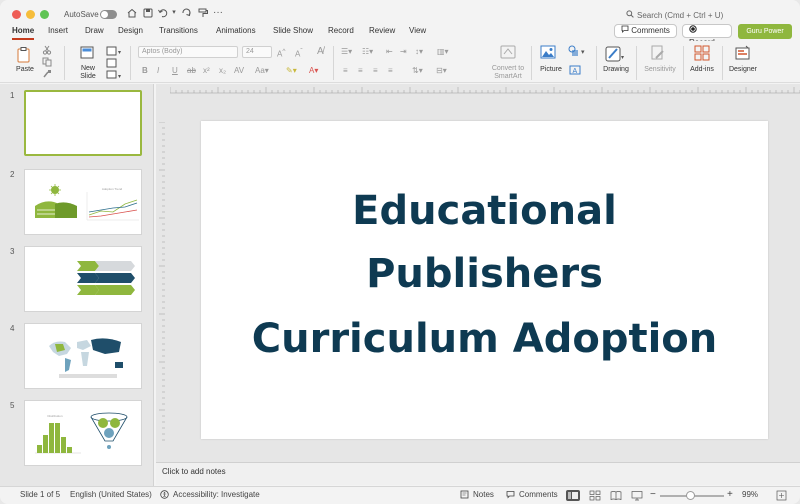  Describe the element at coordinates (281, 53) in the screenshot. I see `increase-font-icon: A^` at that location.